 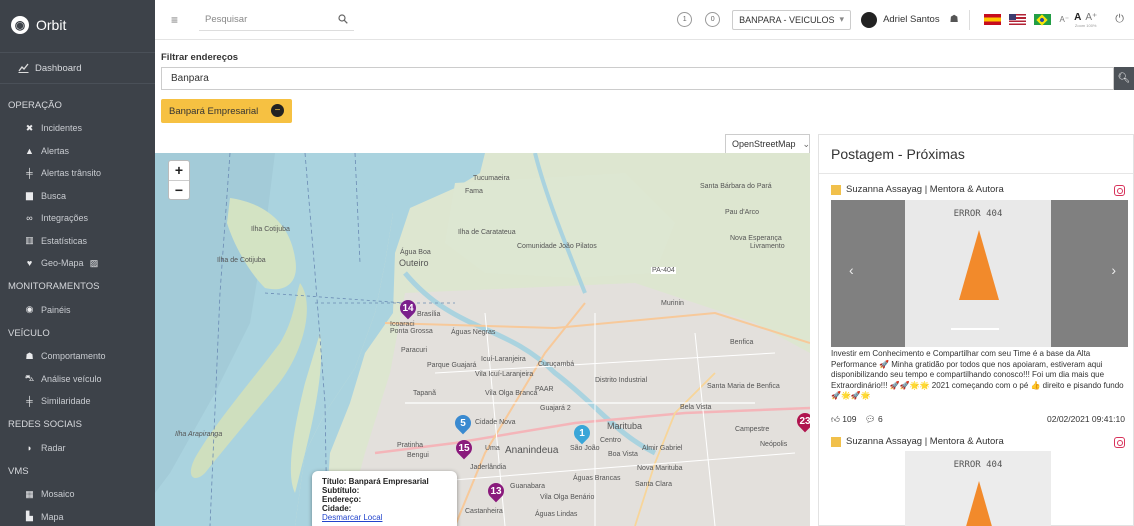 What do you see at coordinates (851, 270) in the screenshot?
I see `carousel-prev-icon: ‹` at bounding box center [851, 270].